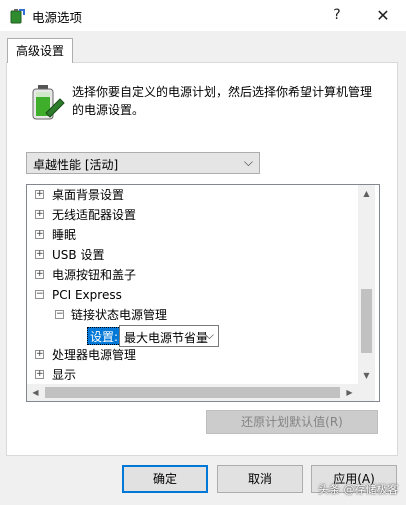  What do you see at coordinates (64, 235) in the screenshot?
I see `tree-item-label: 睡眠` at bounding box center [64, 235].